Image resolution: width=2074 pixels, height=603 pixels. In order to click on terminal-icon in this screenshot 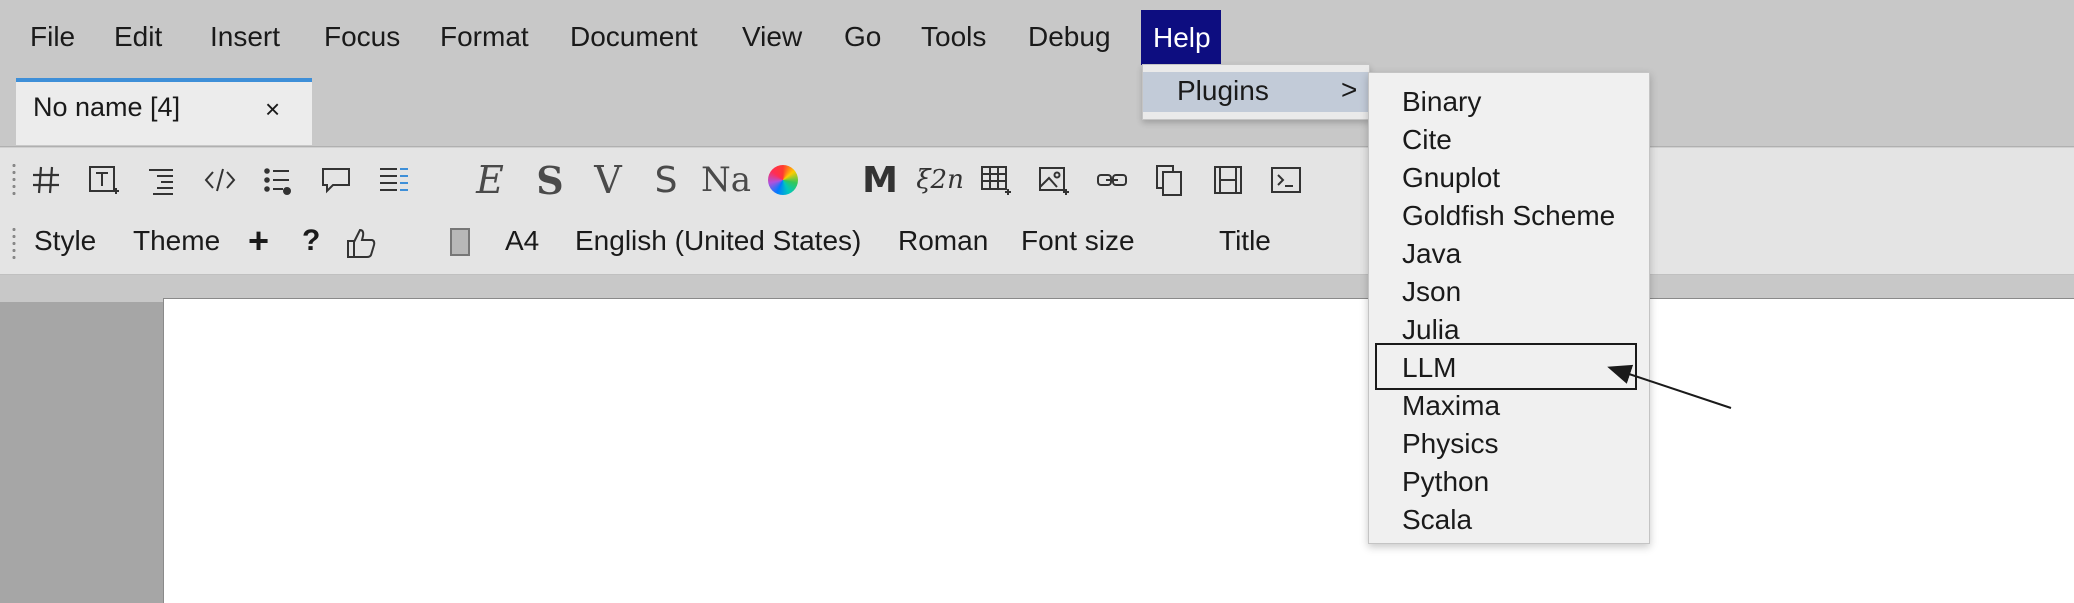, I will do `click(1286, 180)`.